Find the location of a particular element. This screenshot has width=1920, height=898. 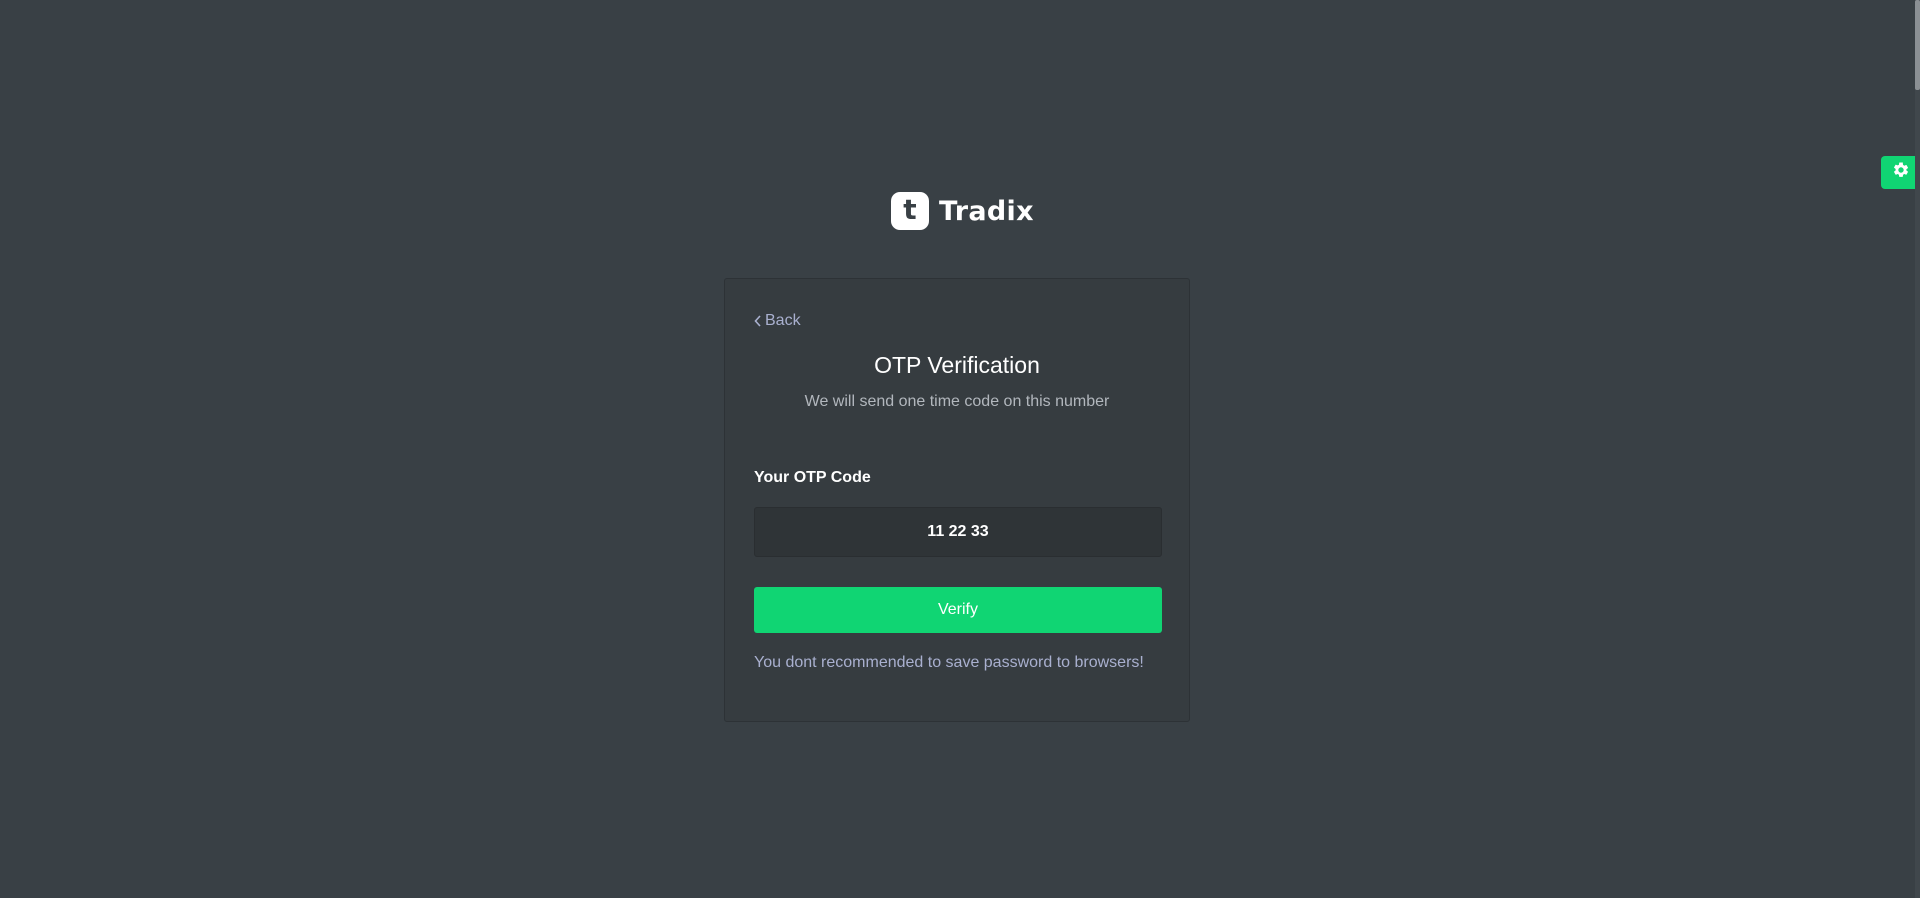

brand-logo: t Tradix is located at coordinates (962, 211).